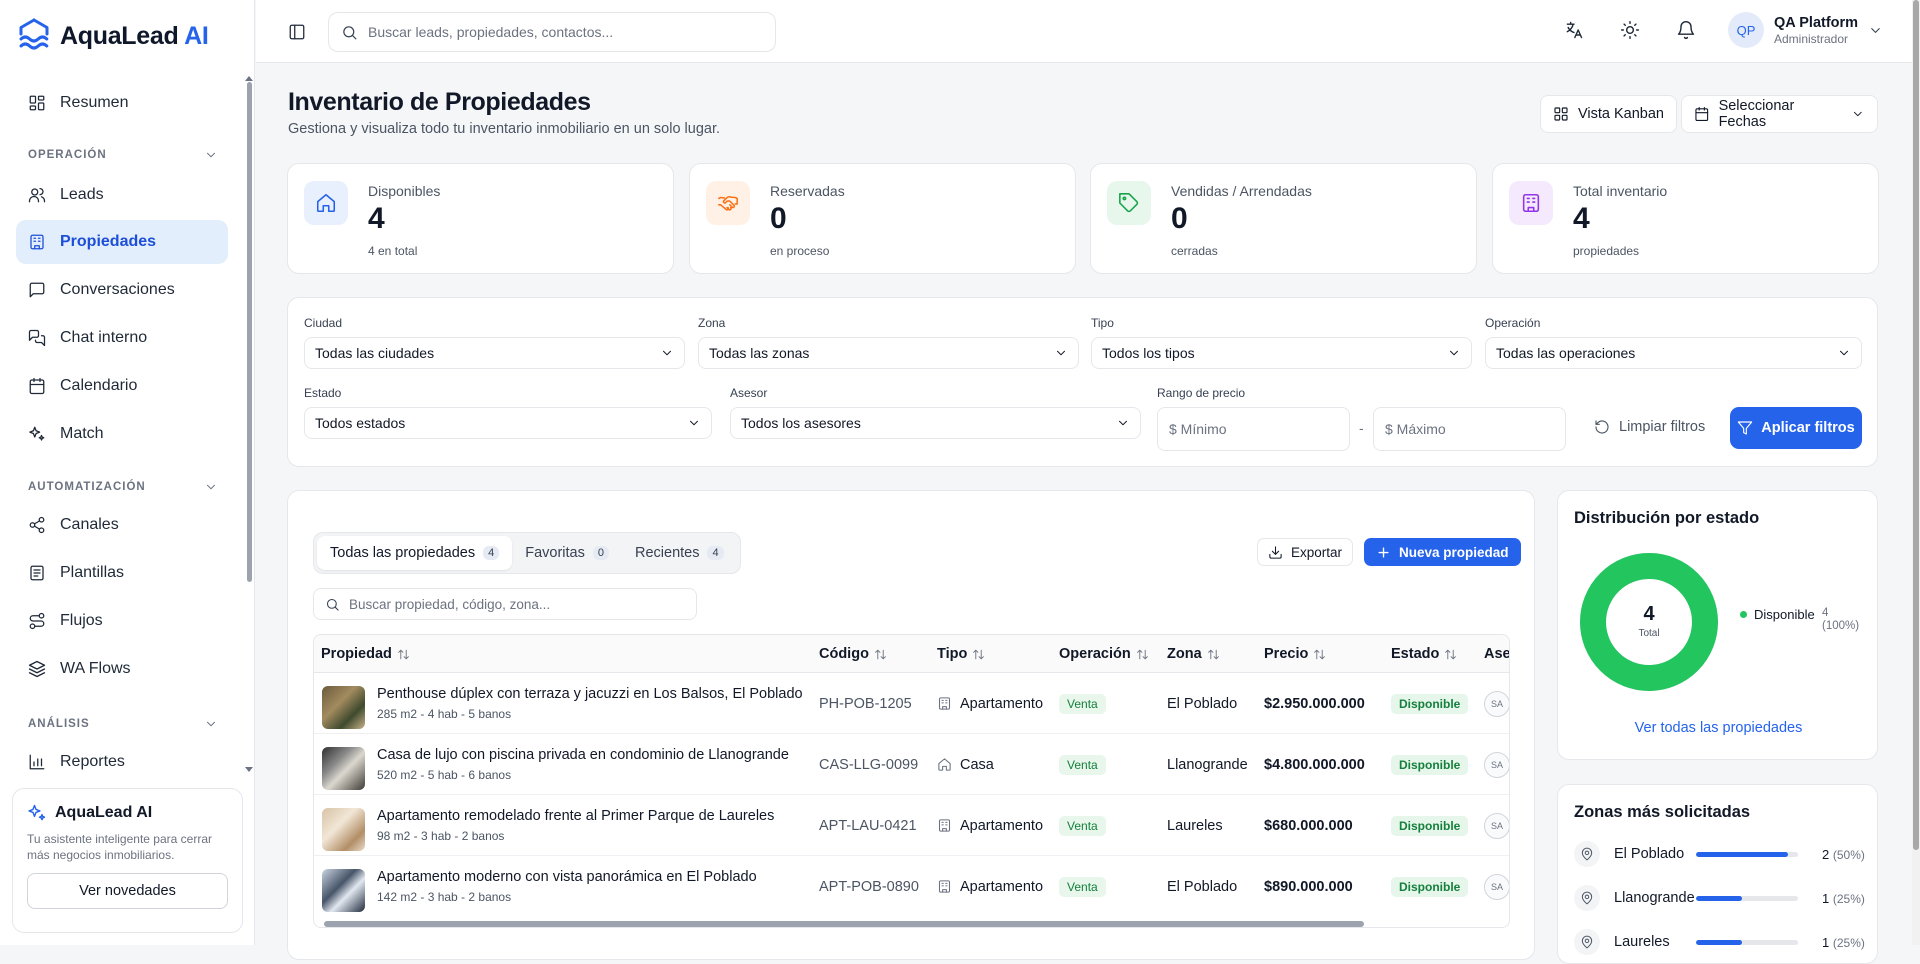  I want to click on avatar: SA, so click(1496, 703).